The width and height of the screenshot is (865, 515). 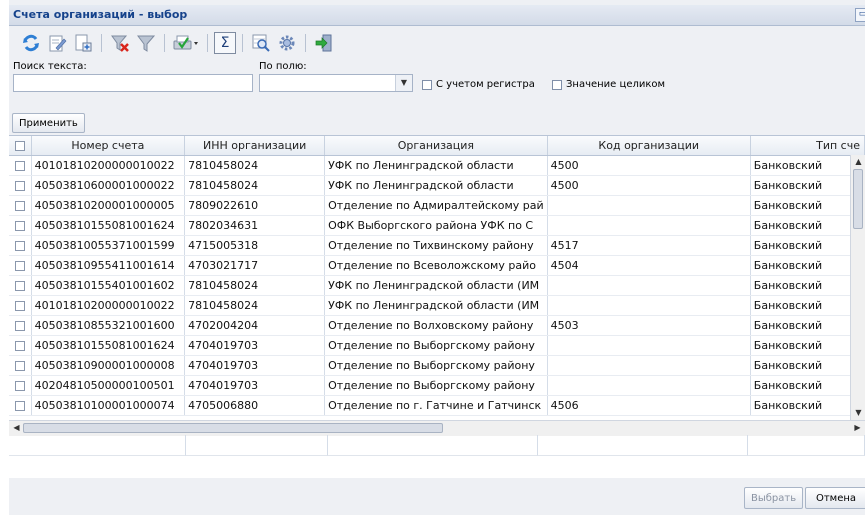 What do you see at coordinates (108, 265) in the screenshot?
I see `account-number-cell: 40503810955411001614` at bounding box center [108, 265].